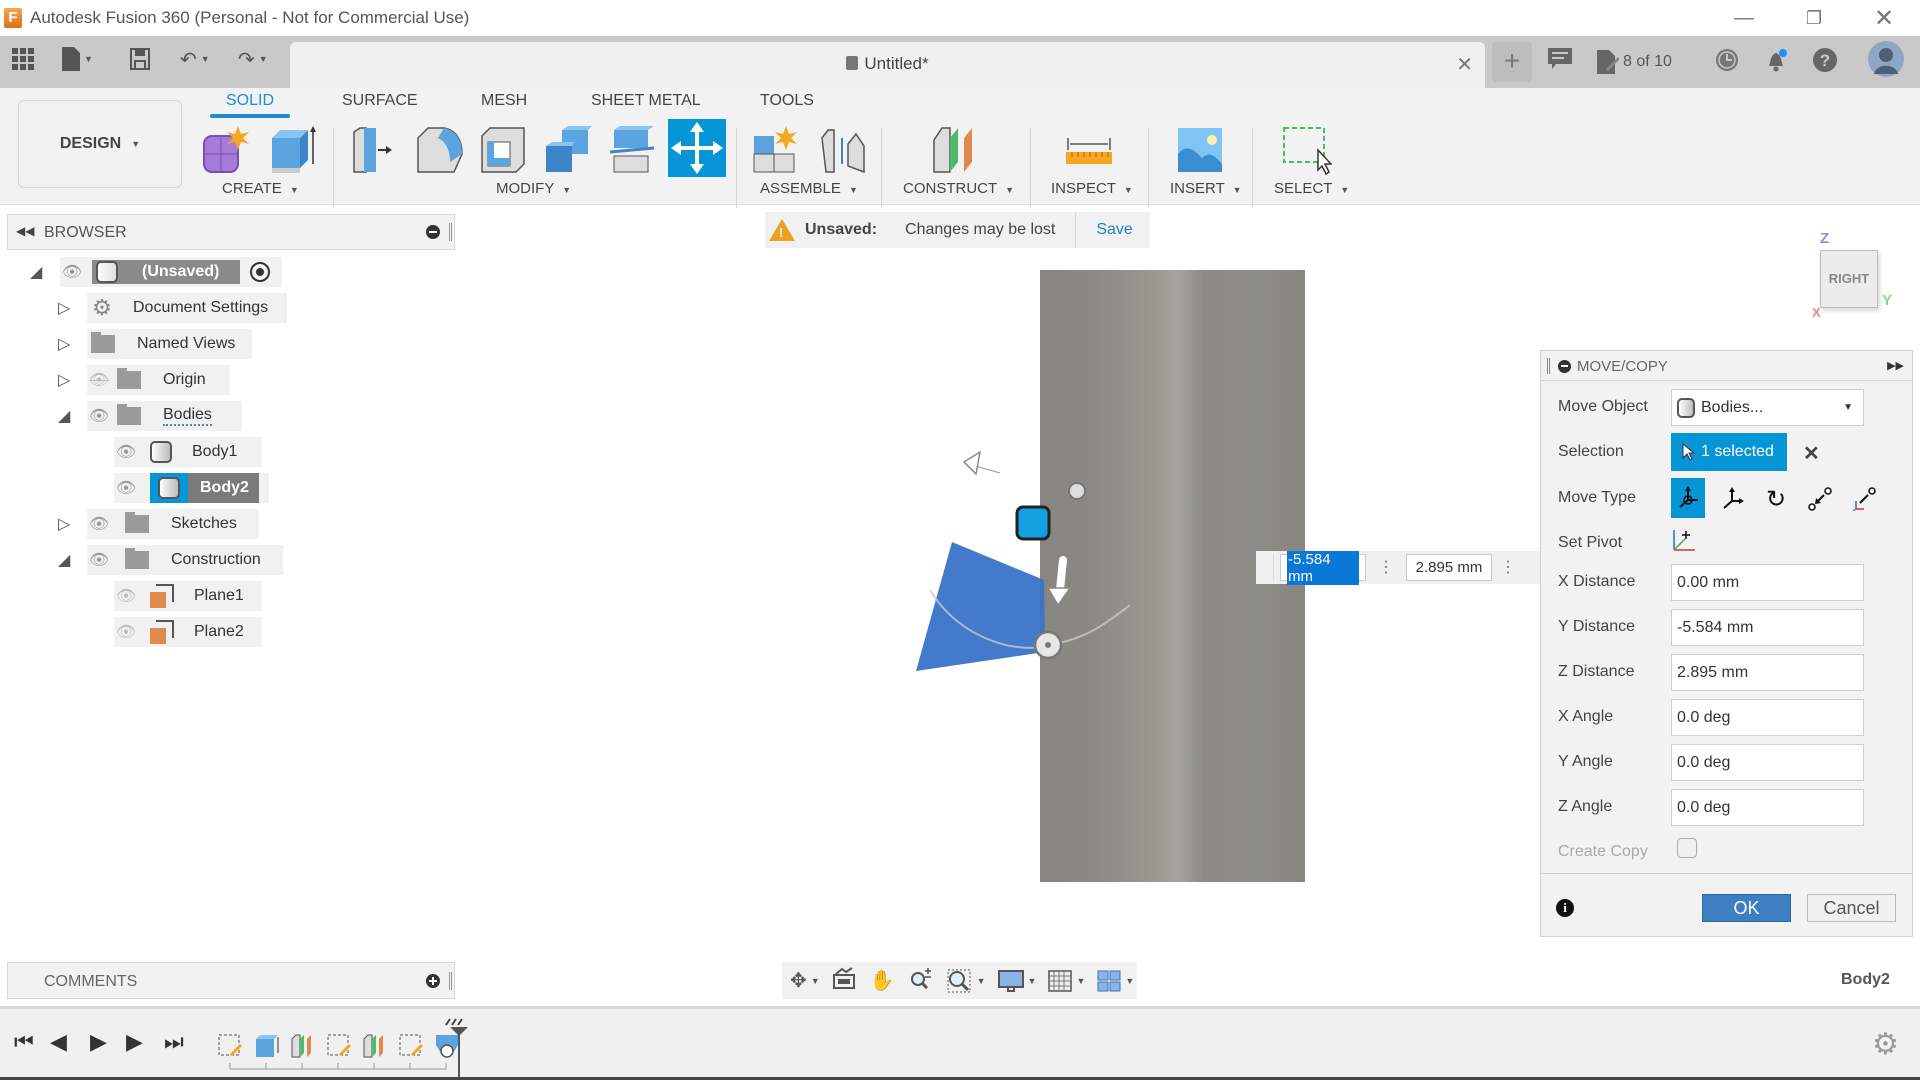  What do you see at coordinates (1777, 63) in the screenshot?
I see `notifications-button` at bounding box center [1777, 63].